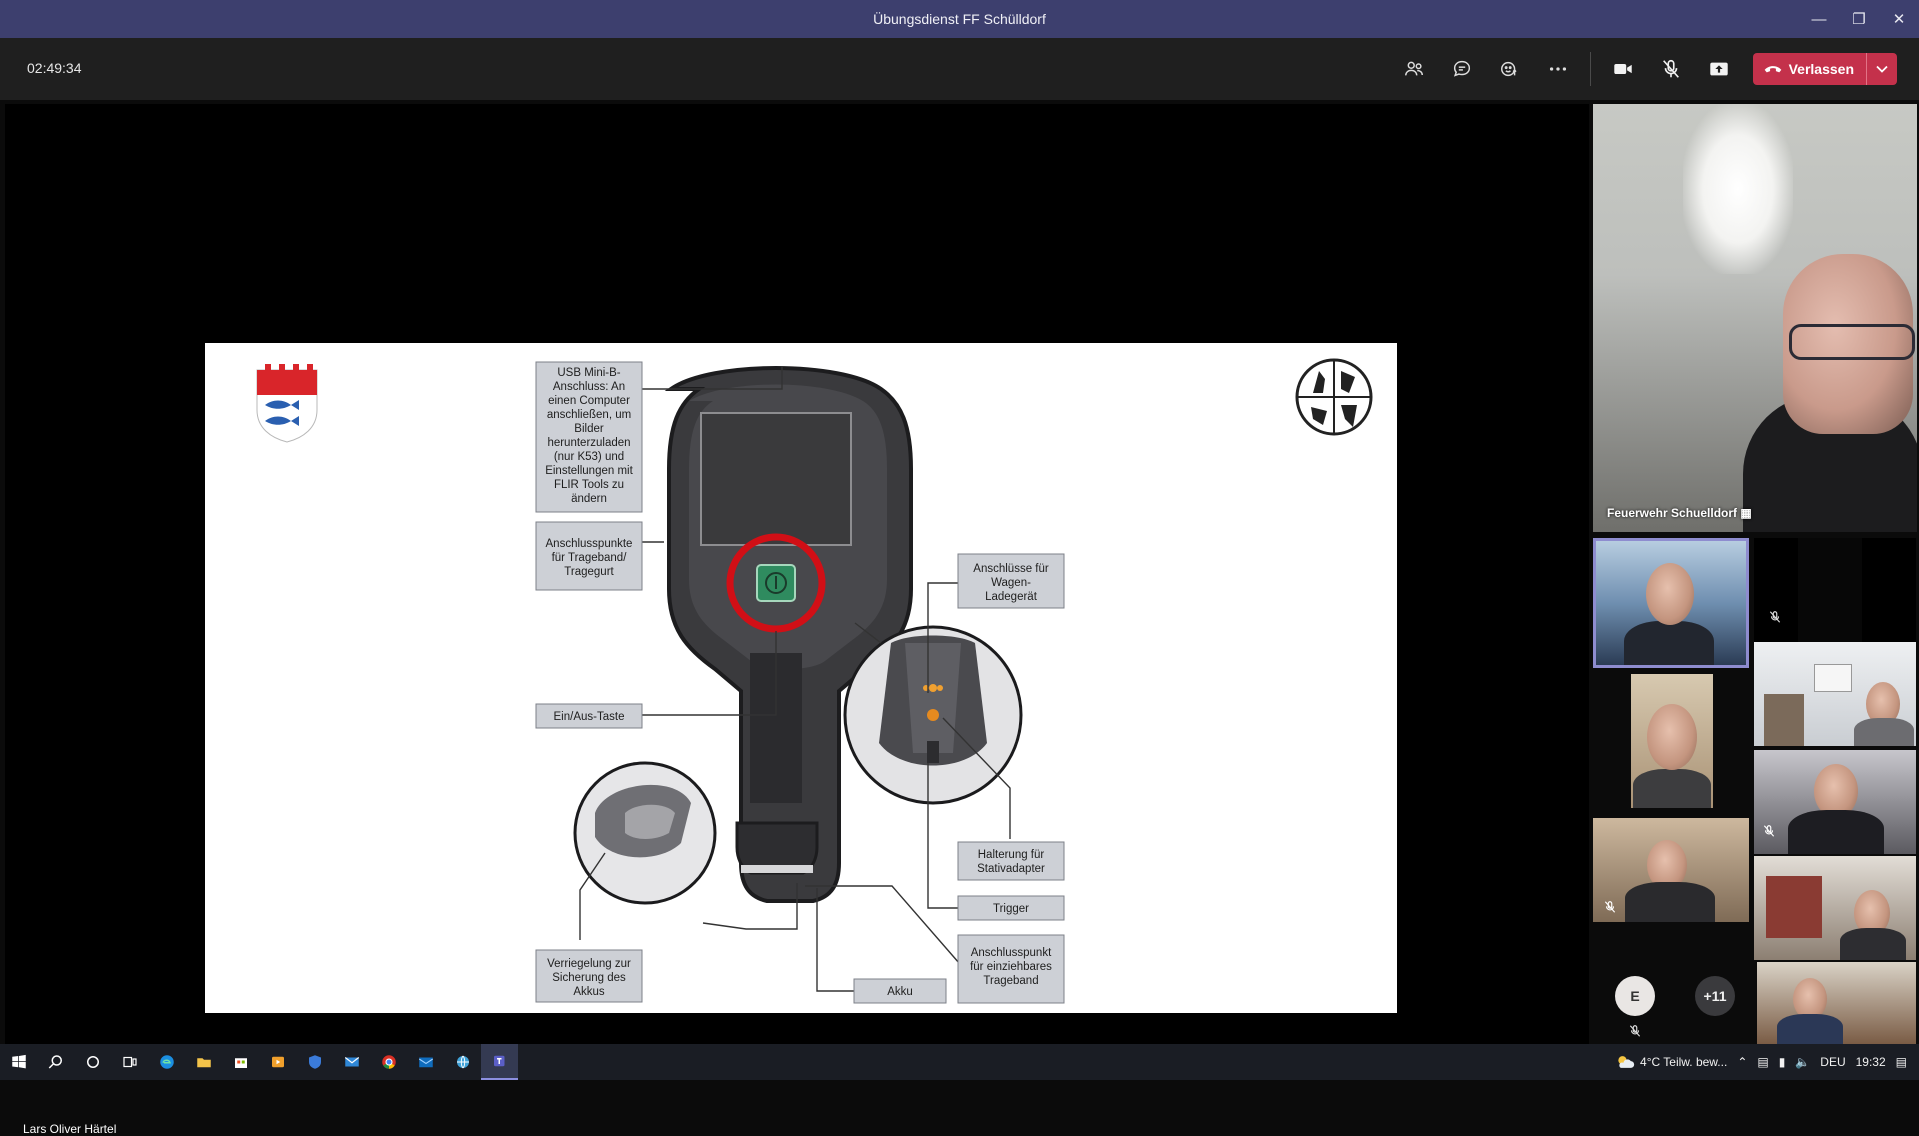  Describe the element at coordinates (589, 992) in the screenshot. I see `callout-lock-line-3: Akkus` at that location.